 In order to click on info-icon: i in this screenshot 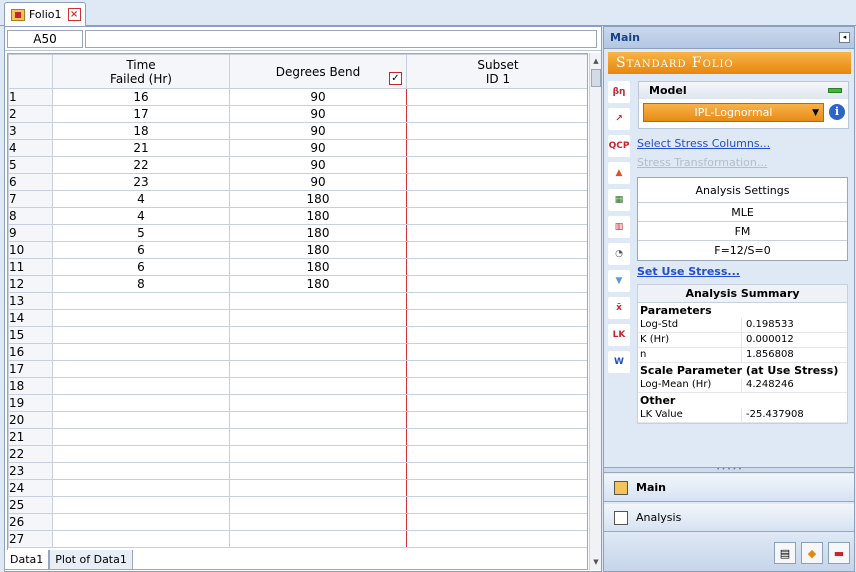, I will do `click(837, 112)`.